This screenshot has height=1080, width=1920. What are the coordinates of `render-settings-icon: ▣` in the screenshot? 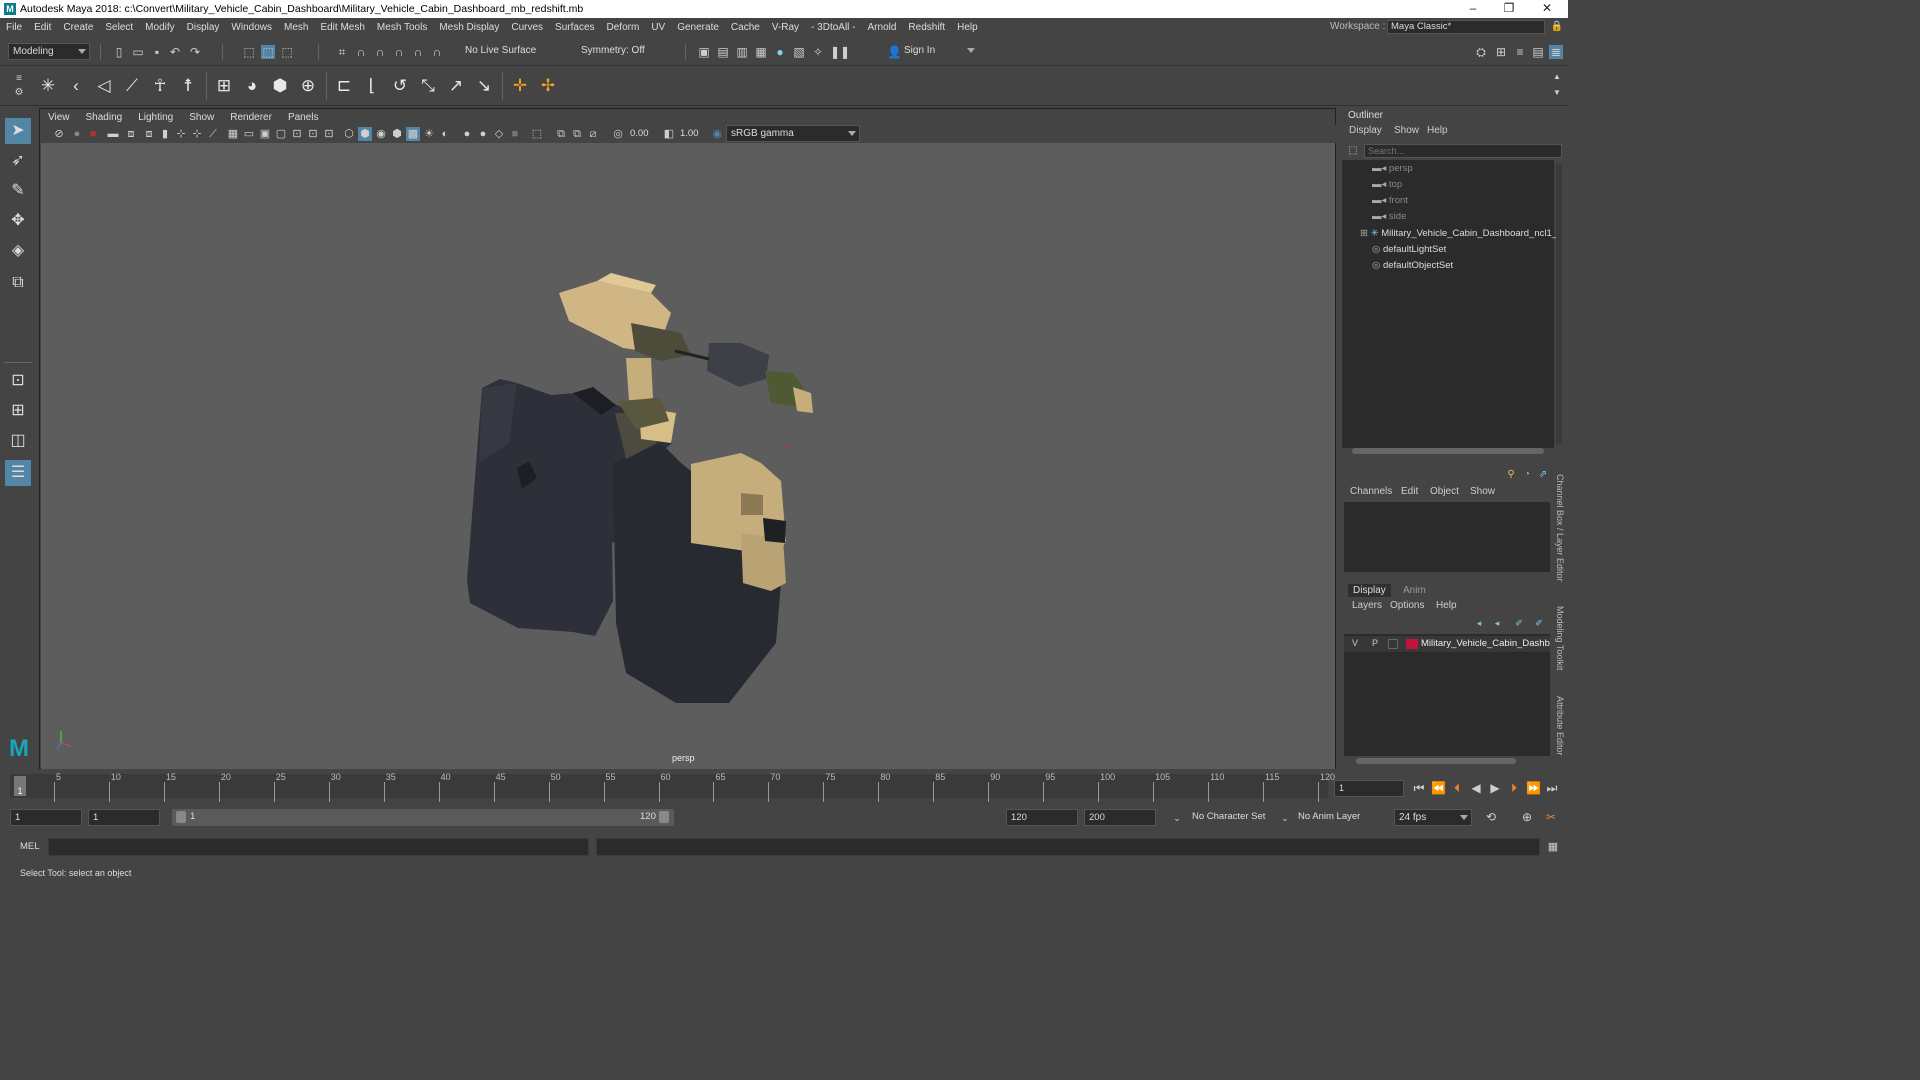 It's located at (704, 52).